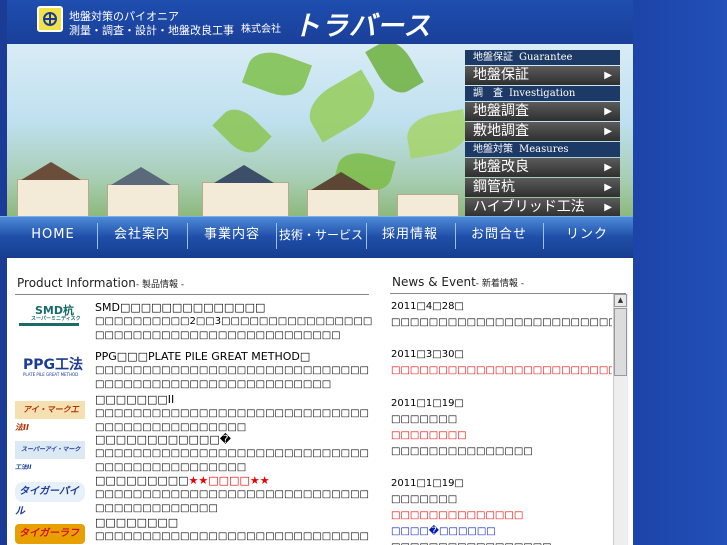  What do you see at coordinates (142, 236) in the screenshot?
I see `nav-company: 会社案内` at bounding box center [142, 236].